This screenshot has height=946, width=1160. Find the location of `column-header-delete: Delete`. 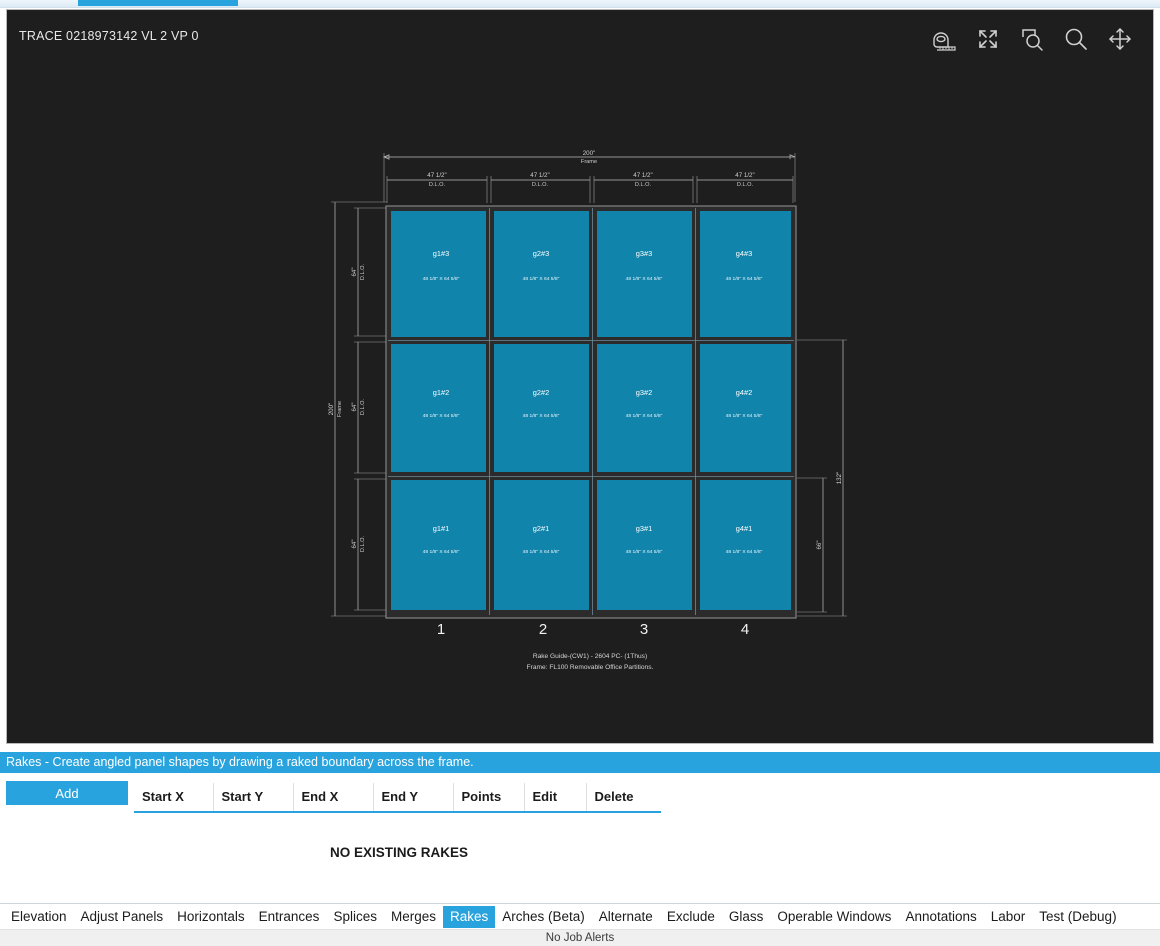

column-header-delete: Delete is located at coordinates (623, 797).